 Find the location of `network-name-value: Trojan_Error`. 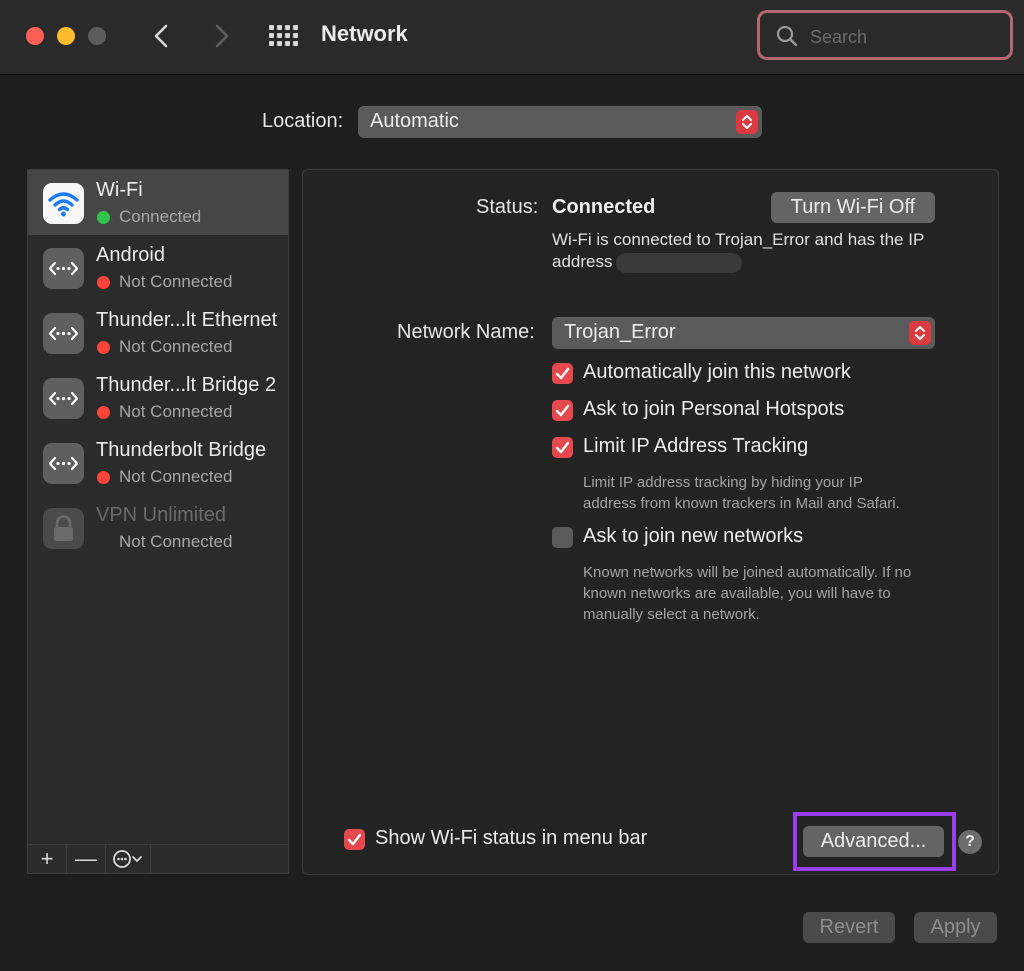

network-name-value: Trojan_Error is located at coordinates (620, 332).